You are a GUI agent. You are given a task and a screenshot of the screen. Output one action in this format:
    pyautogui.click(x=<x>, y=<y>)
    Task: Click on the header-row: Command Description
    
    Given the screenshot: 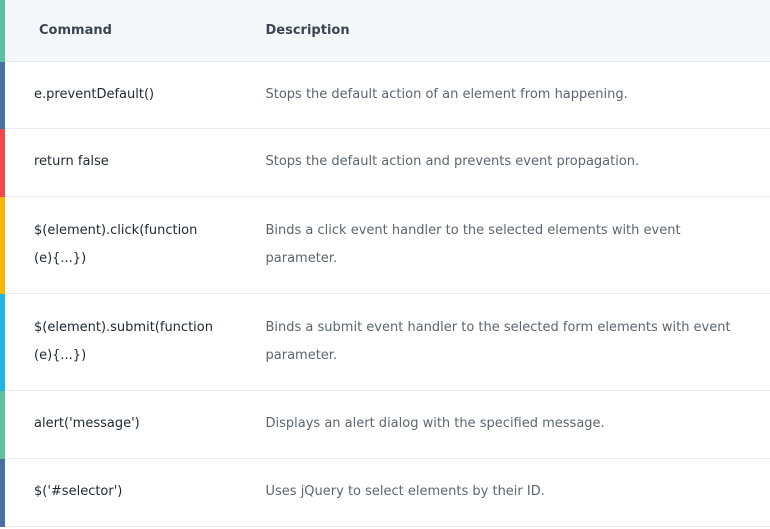 What is the action you would take?
    pyautogui.click(x=385, y=30)
    